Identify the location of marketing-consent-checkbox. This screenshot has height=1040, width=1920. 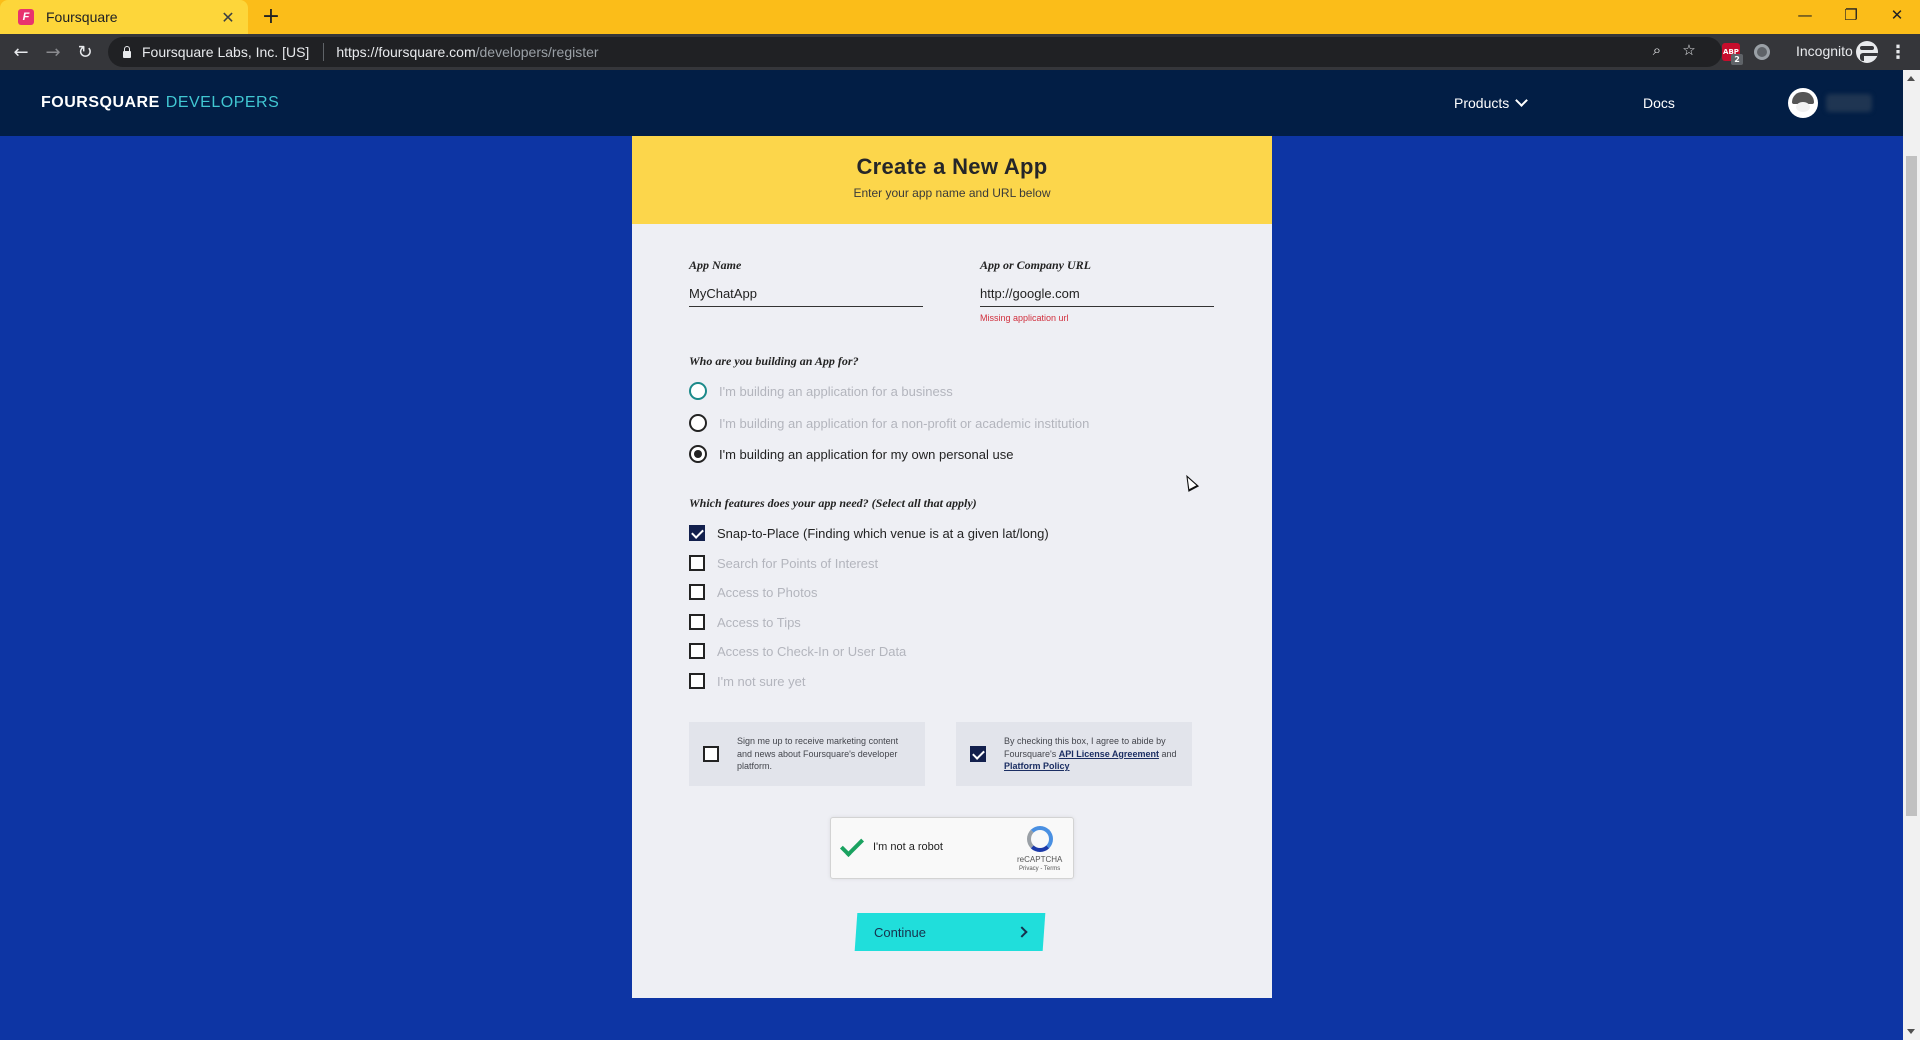
(711, 754).